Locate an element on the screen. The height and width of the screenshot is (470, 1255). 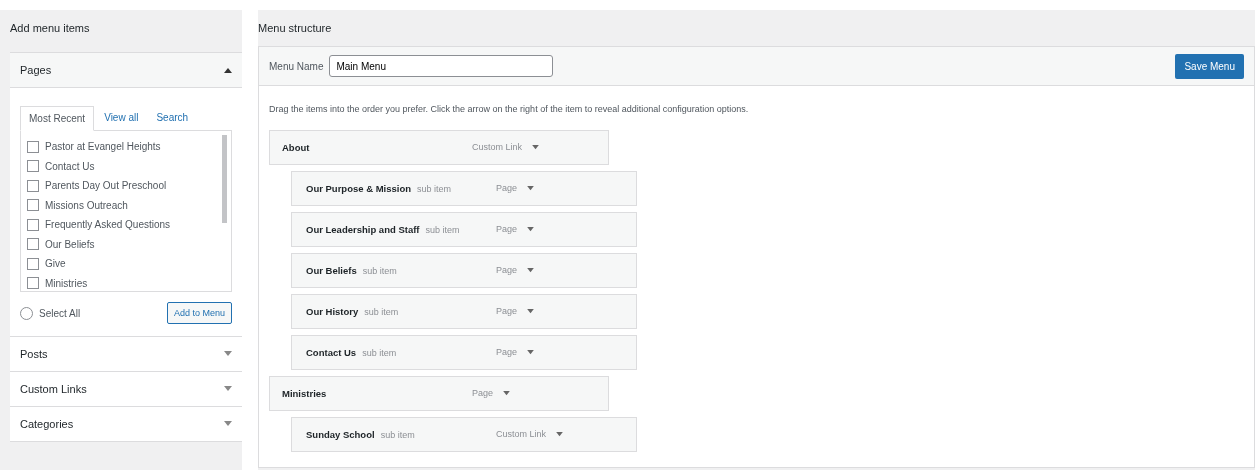
menu-item-title: Our Leadership and Staff is located at coordinates (363, 229).